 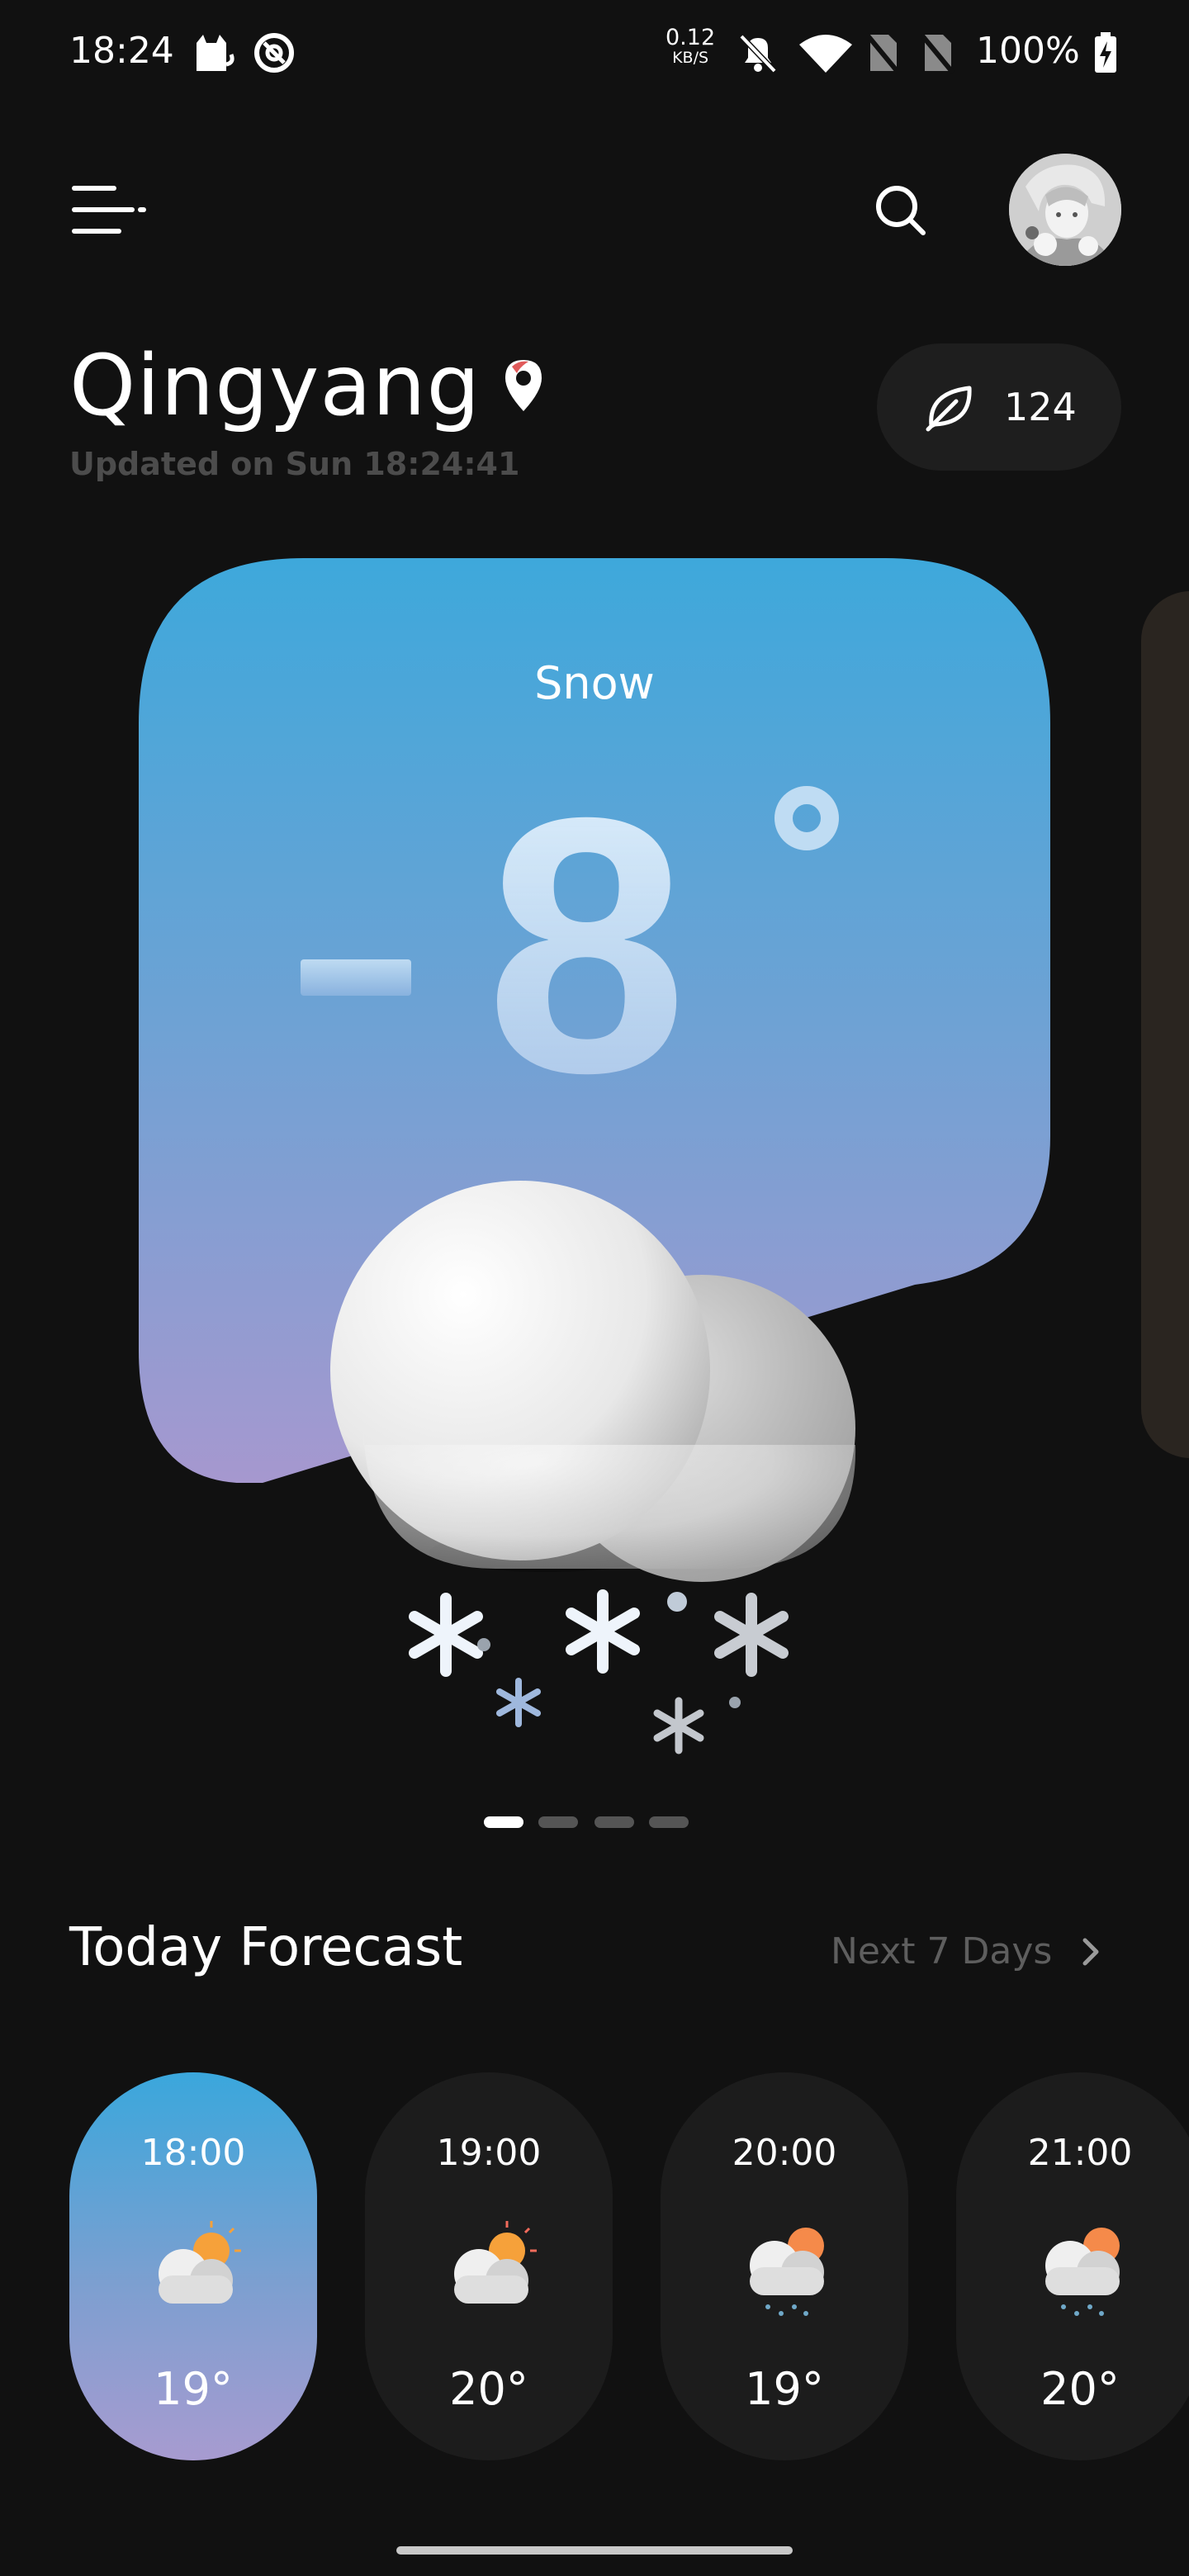 What do you see at coordinates (215, 53) in the screenshot?
I see `cat-icon` at bounding box center [215, 53].